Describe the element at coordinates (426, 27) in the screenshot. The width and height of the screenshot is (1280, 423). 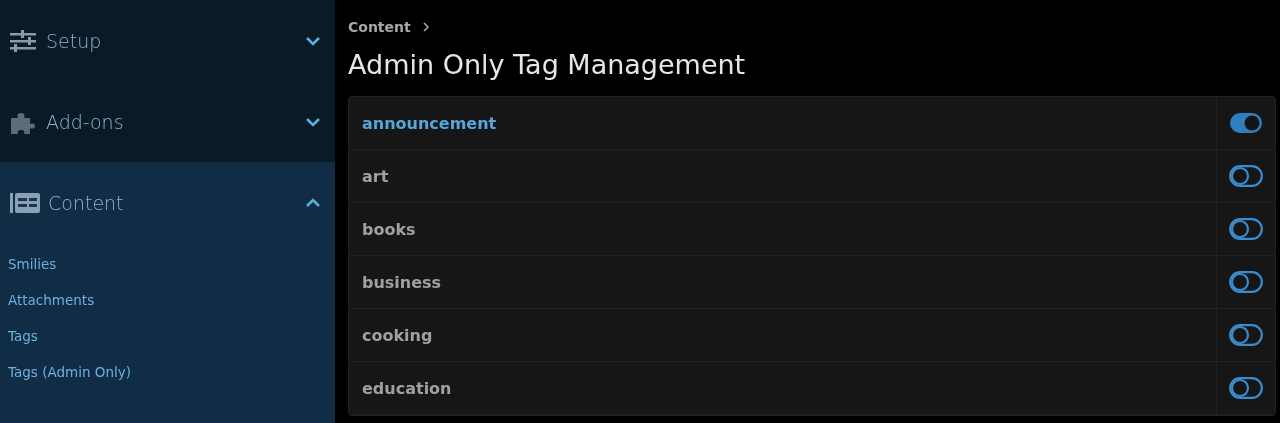
I see `chevron-right-icon` at that location.